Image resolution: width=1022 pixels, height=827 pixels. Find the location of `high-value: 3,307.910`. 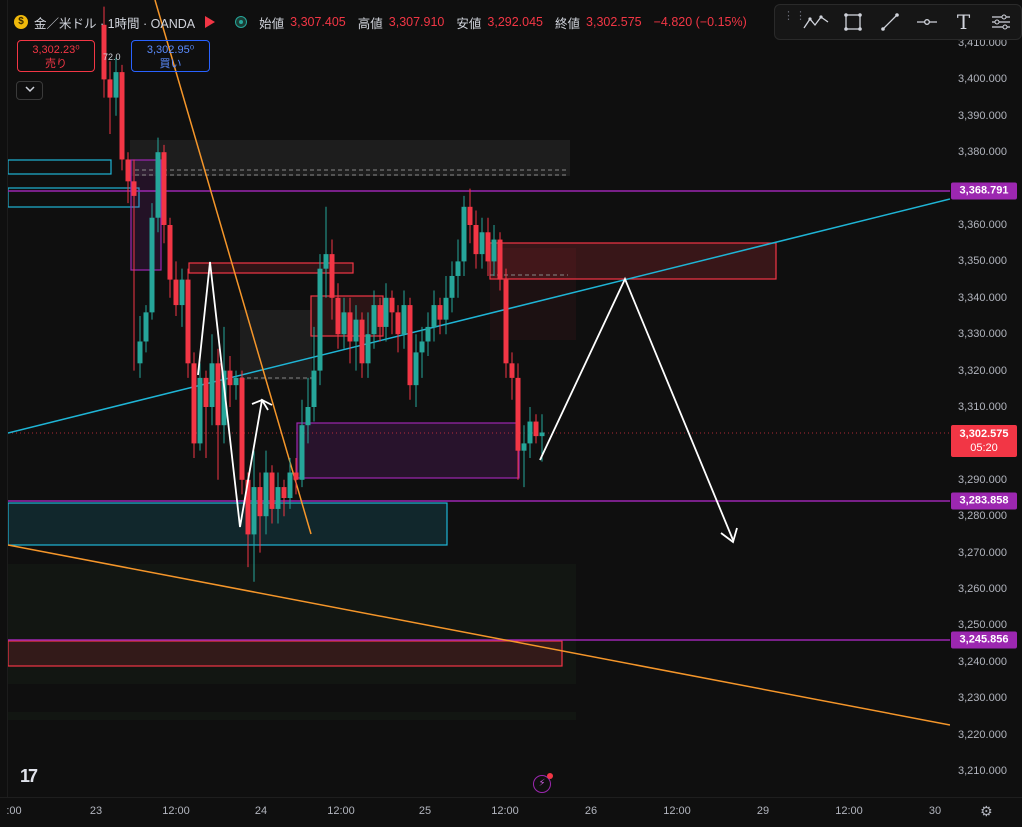

high-value: 3,307.910 is located at coordinates (416, 22).